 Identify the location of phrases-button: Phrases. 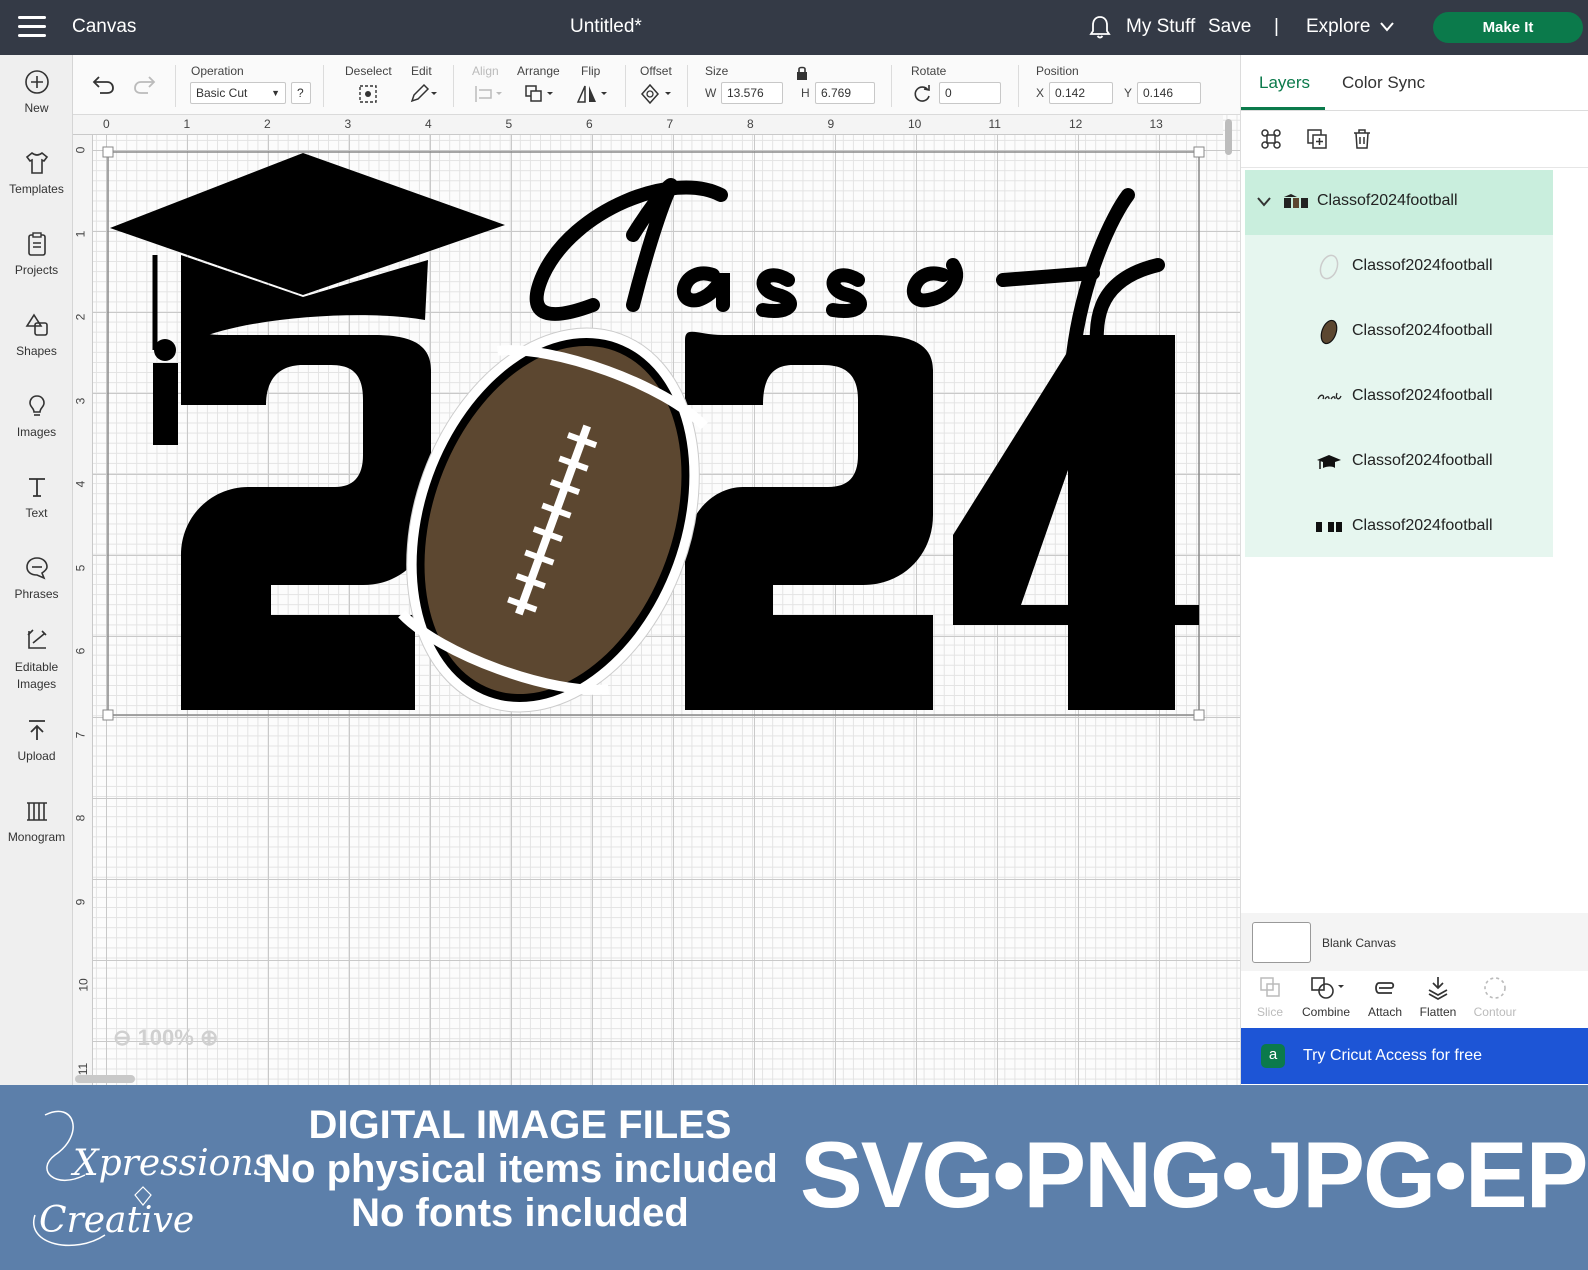
(36, 578).